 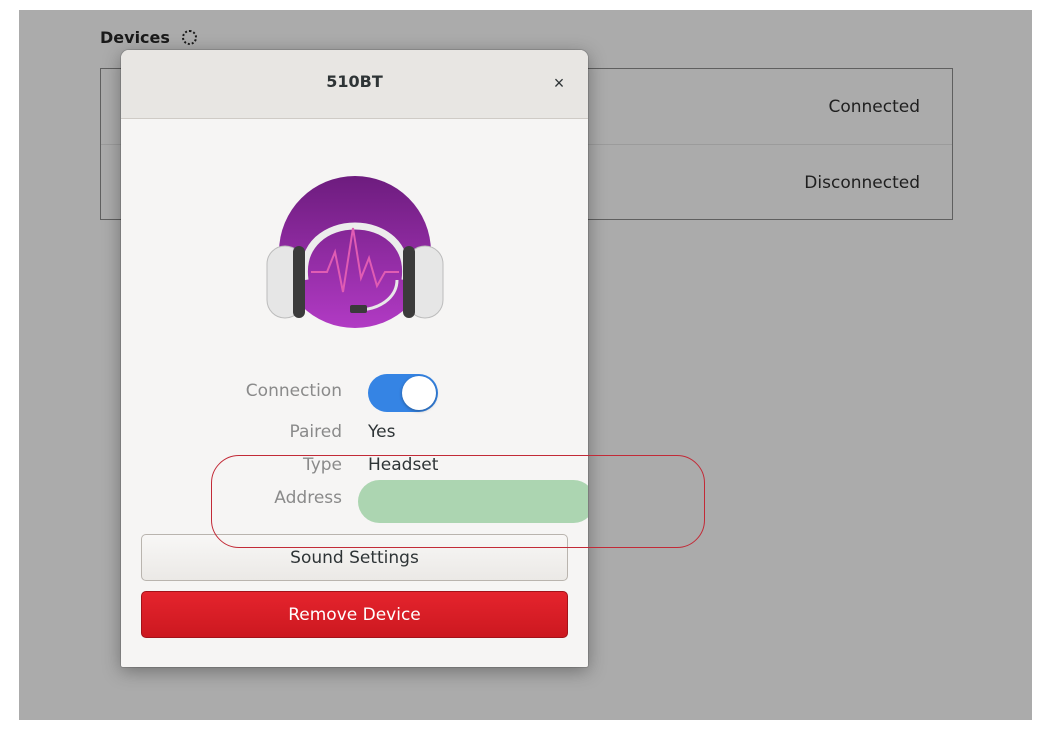 I want to click on devices-title: Devices, so click(x=135, y=37).